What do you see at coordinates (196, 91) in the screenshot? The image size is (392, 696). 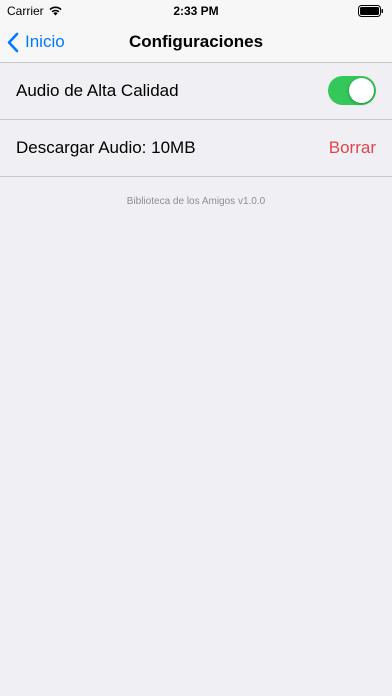 I see `setting-row-high-quality-audio: Audio de Alta Calidad` at bounding box center [196, 91].